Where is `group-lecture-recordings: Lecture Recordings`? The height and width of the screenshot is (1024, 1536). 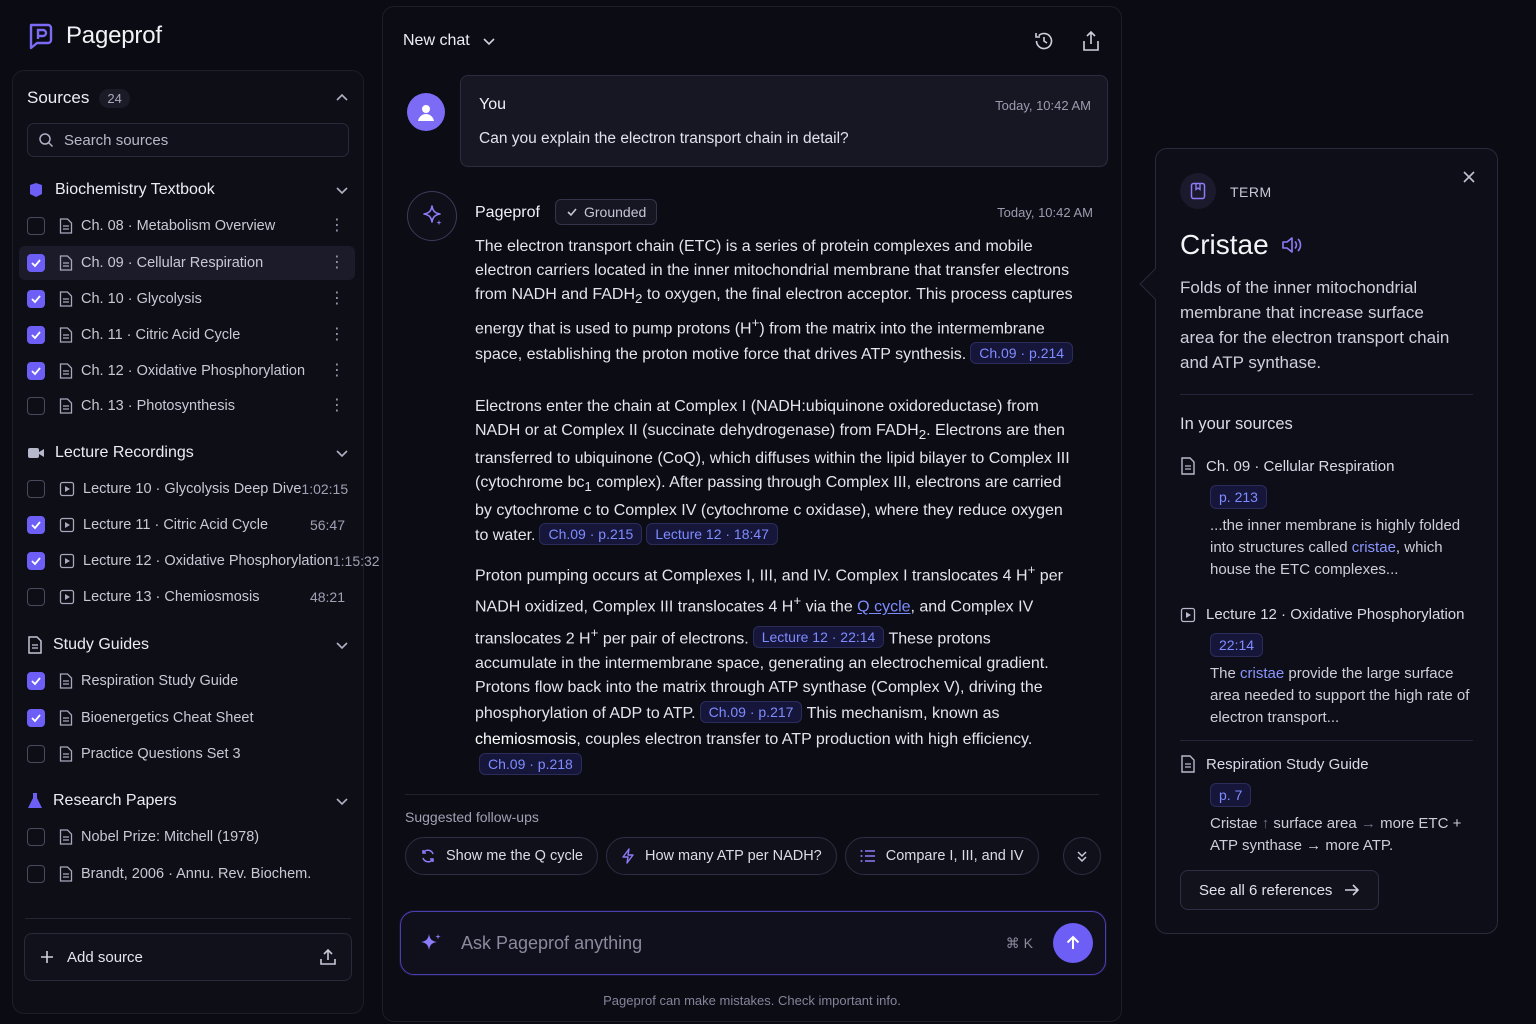
group-lecture-recordings: Lecture Recordings is located at coordinates (188, 453).